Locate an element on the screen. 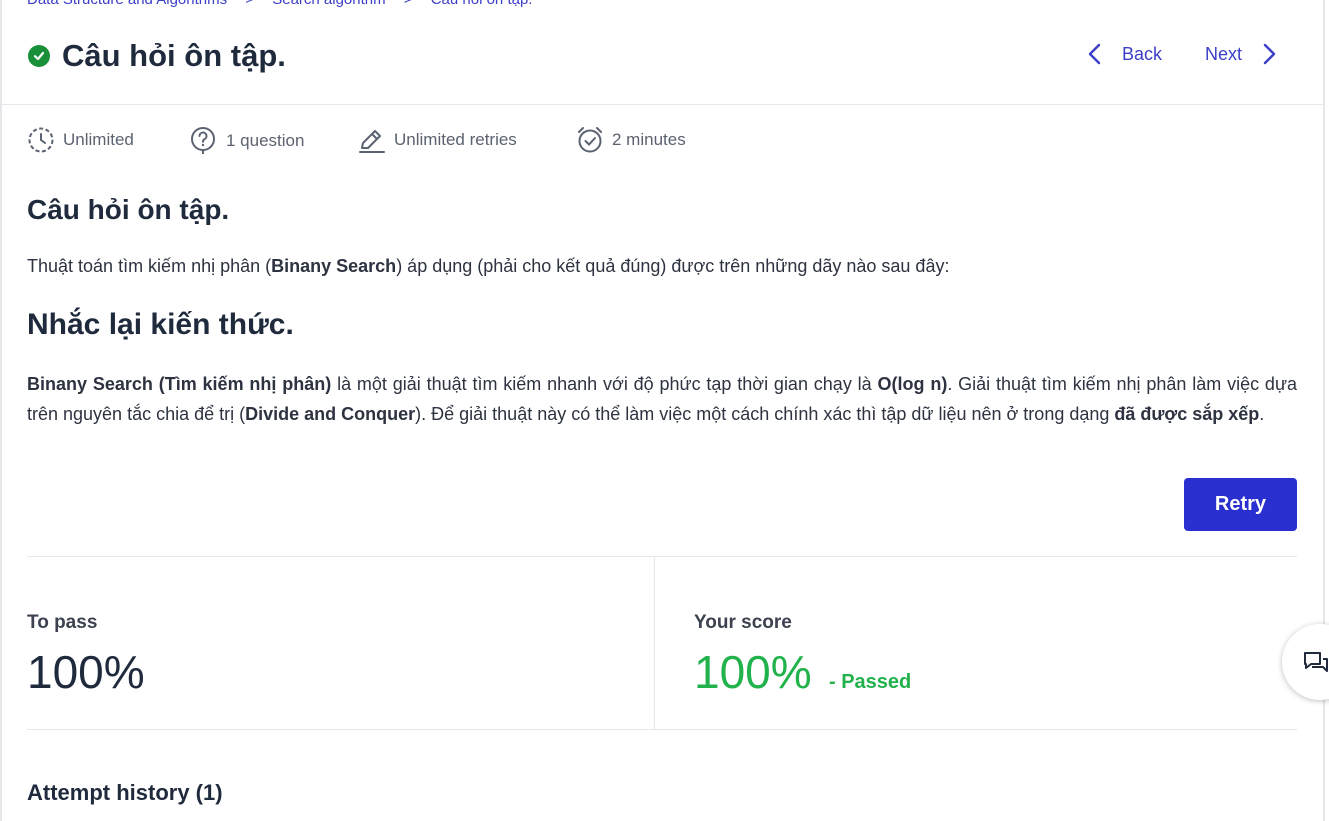 The width and height of the screenshot is (1329, 821). retry-button: Retry is located at coordinates (1240, 504).